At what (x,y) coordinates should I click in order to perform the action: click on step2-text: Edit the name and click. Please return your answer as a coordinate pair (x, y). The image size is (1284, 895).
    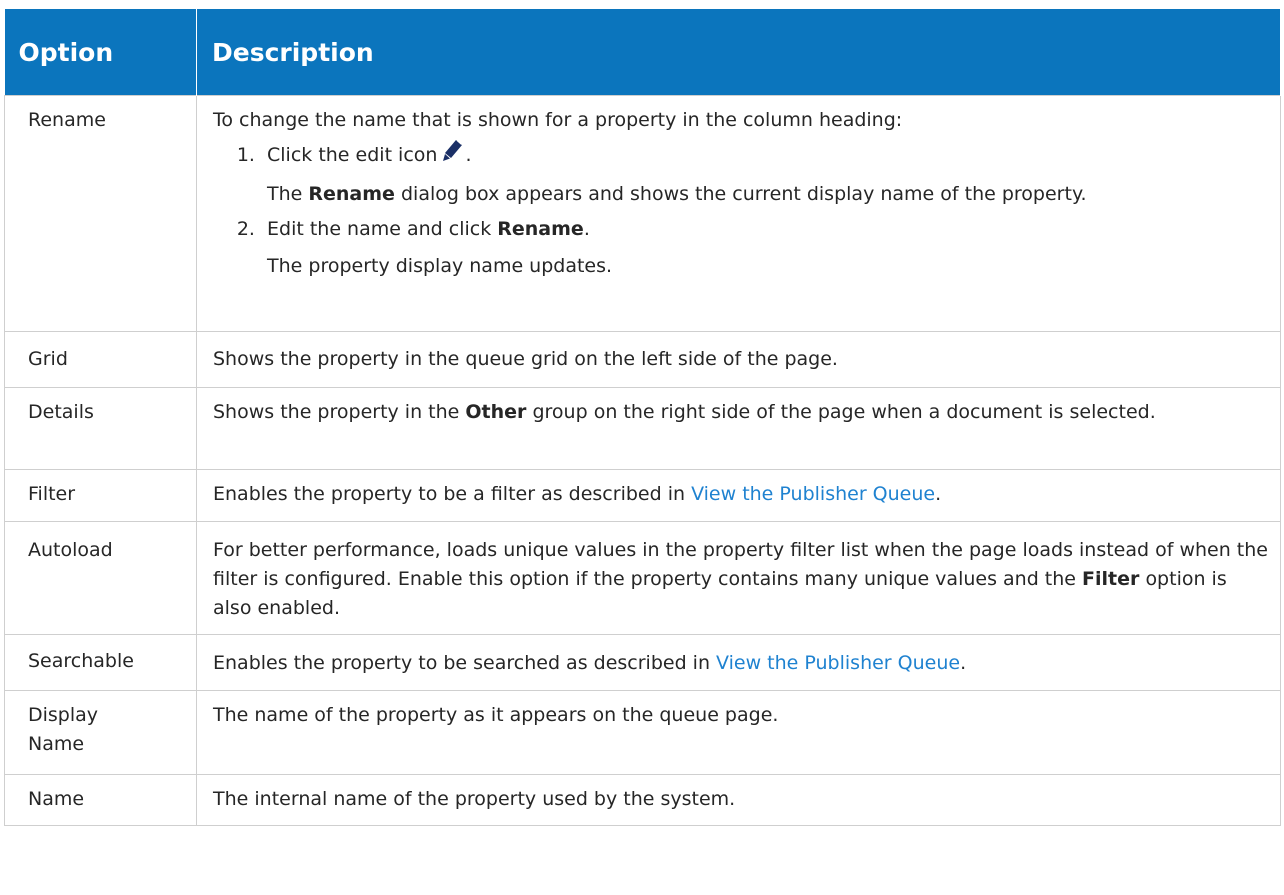
    Looking at the image, I should click on (379, 229).